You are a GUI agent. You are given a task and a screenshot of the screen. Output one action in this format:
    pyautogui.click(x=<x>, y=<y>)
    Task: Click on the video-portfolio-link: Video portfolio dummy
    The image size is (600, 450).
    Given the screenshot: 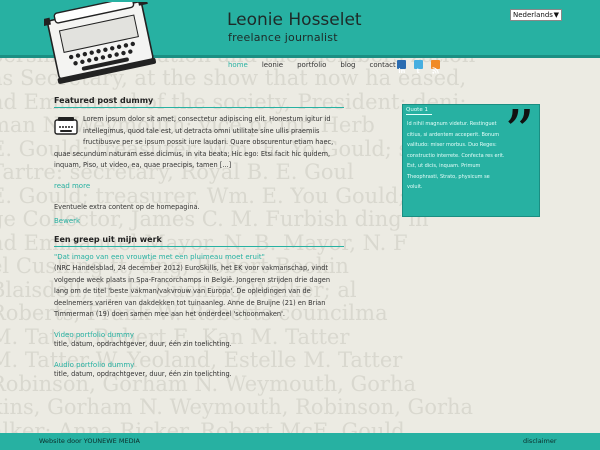 What is the action you would take?
    pyautogui.click(x=200, y=335)
    